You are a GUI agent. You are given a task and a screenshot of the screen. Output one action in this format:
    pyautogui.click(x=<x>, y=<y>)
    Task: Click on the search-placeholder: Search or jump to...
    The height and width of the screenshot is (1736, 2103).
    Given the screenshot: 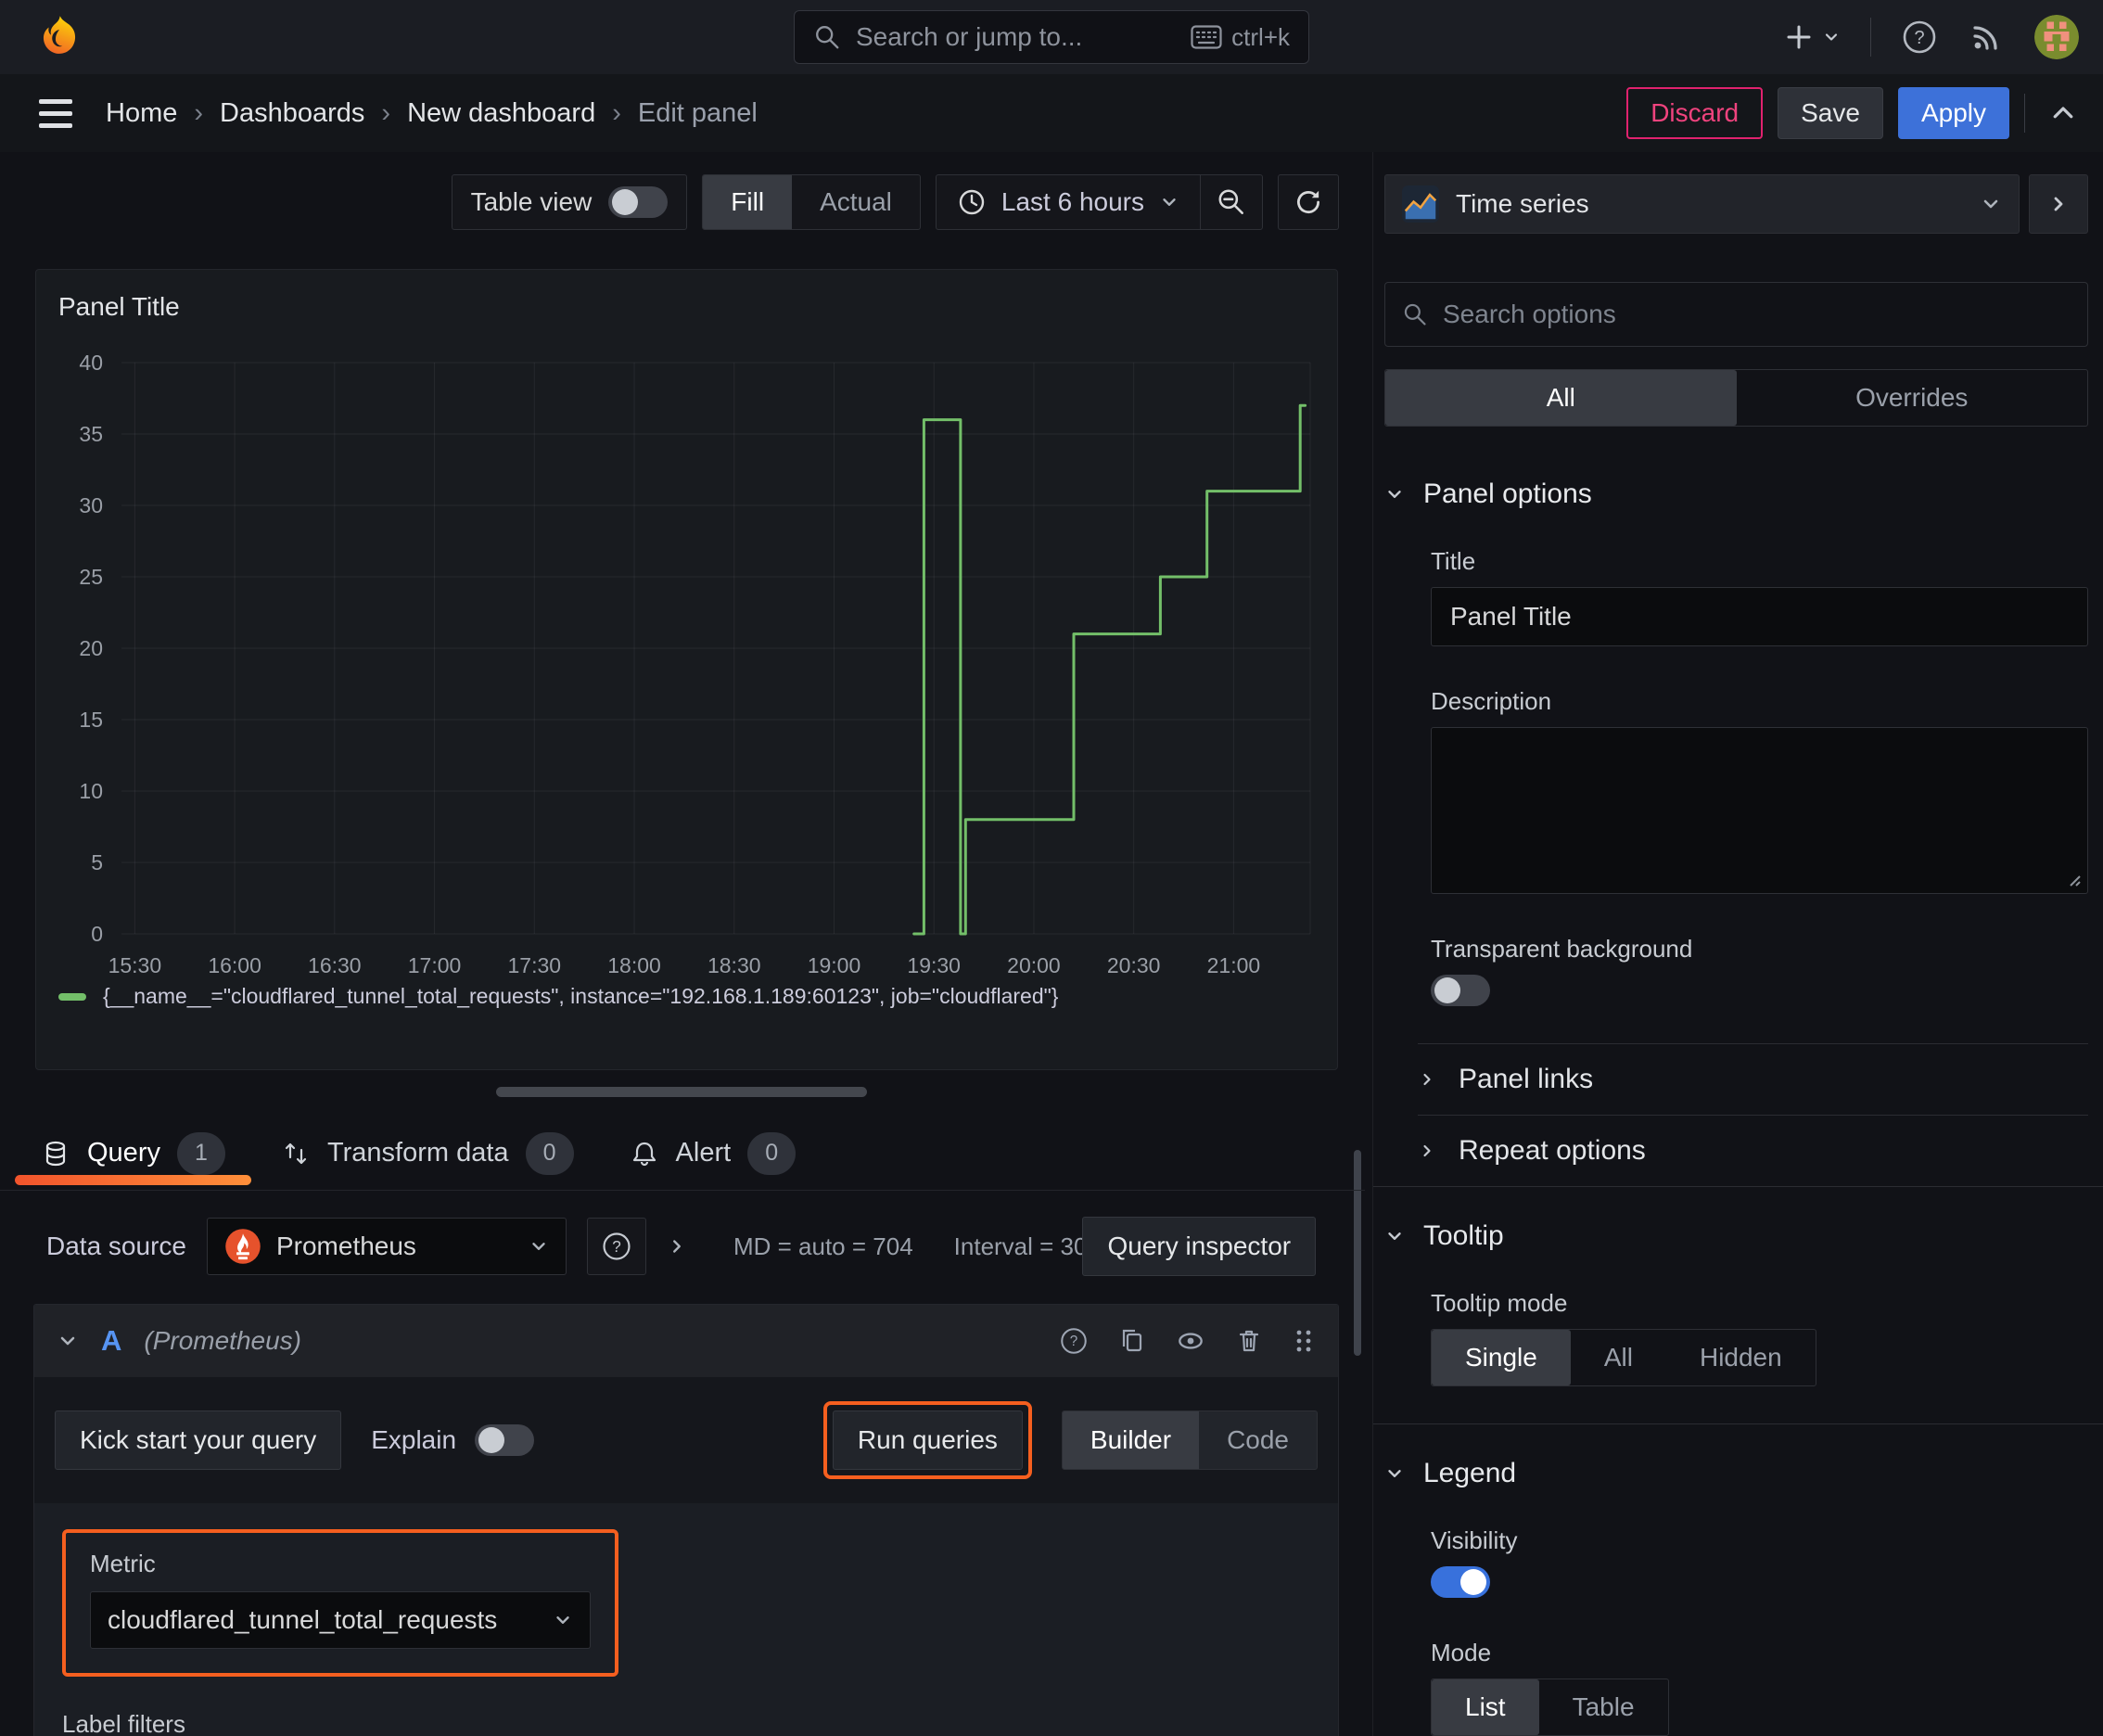 What is the action you would take?
    pyautogui.click(x=969, y=36)
    